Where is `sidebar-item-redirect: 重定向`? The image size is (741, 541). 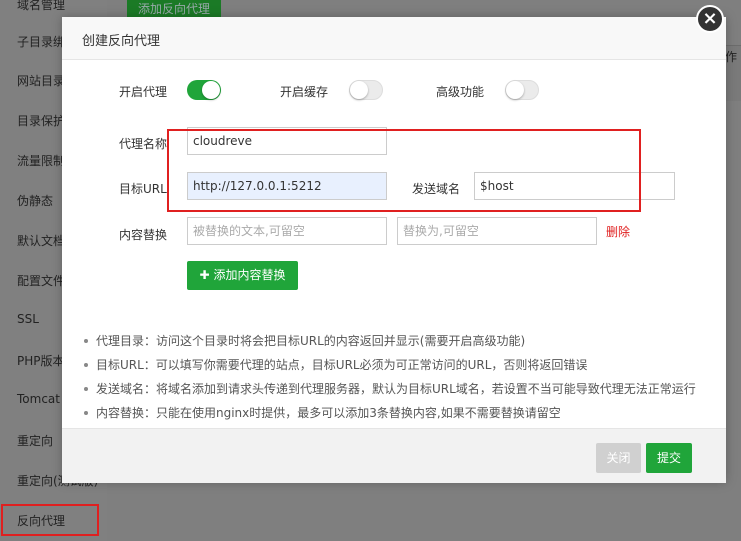
sidebar-item-redirect: 重定向 is located at coordinates (35, 440).